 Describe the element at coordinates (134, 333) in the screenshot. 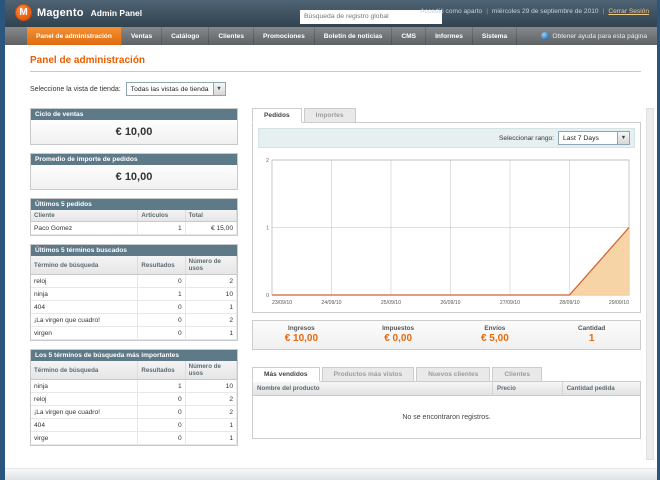

I see `table-row: virgen 0 1` at that location.